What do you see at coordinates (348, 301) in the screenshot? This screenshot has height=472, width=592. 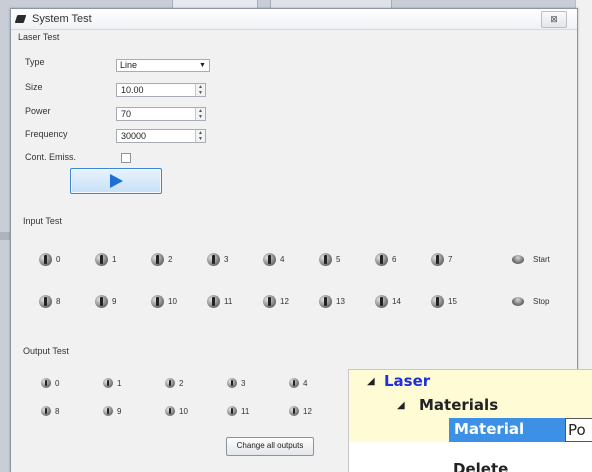 I see `input-led: 13` at bounding box center [348, 301].